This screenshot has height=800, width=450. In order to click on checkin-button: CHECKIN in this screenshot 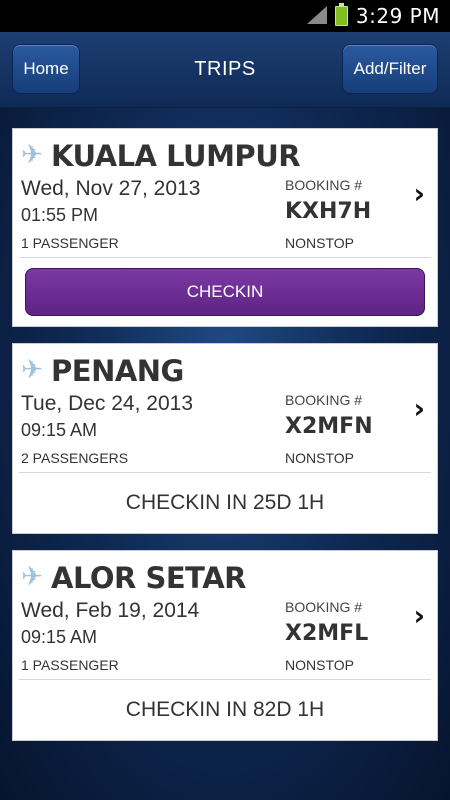, I will do `click(225, 292)`.